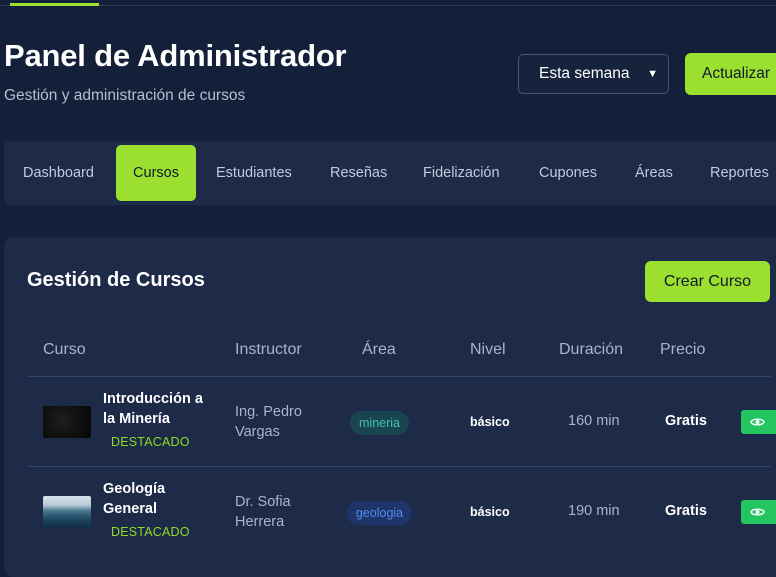  What do you see at coordinates (682, 350) in the screenshot?
I see `column-header-price: Precio` at bounding box center [682, 350].